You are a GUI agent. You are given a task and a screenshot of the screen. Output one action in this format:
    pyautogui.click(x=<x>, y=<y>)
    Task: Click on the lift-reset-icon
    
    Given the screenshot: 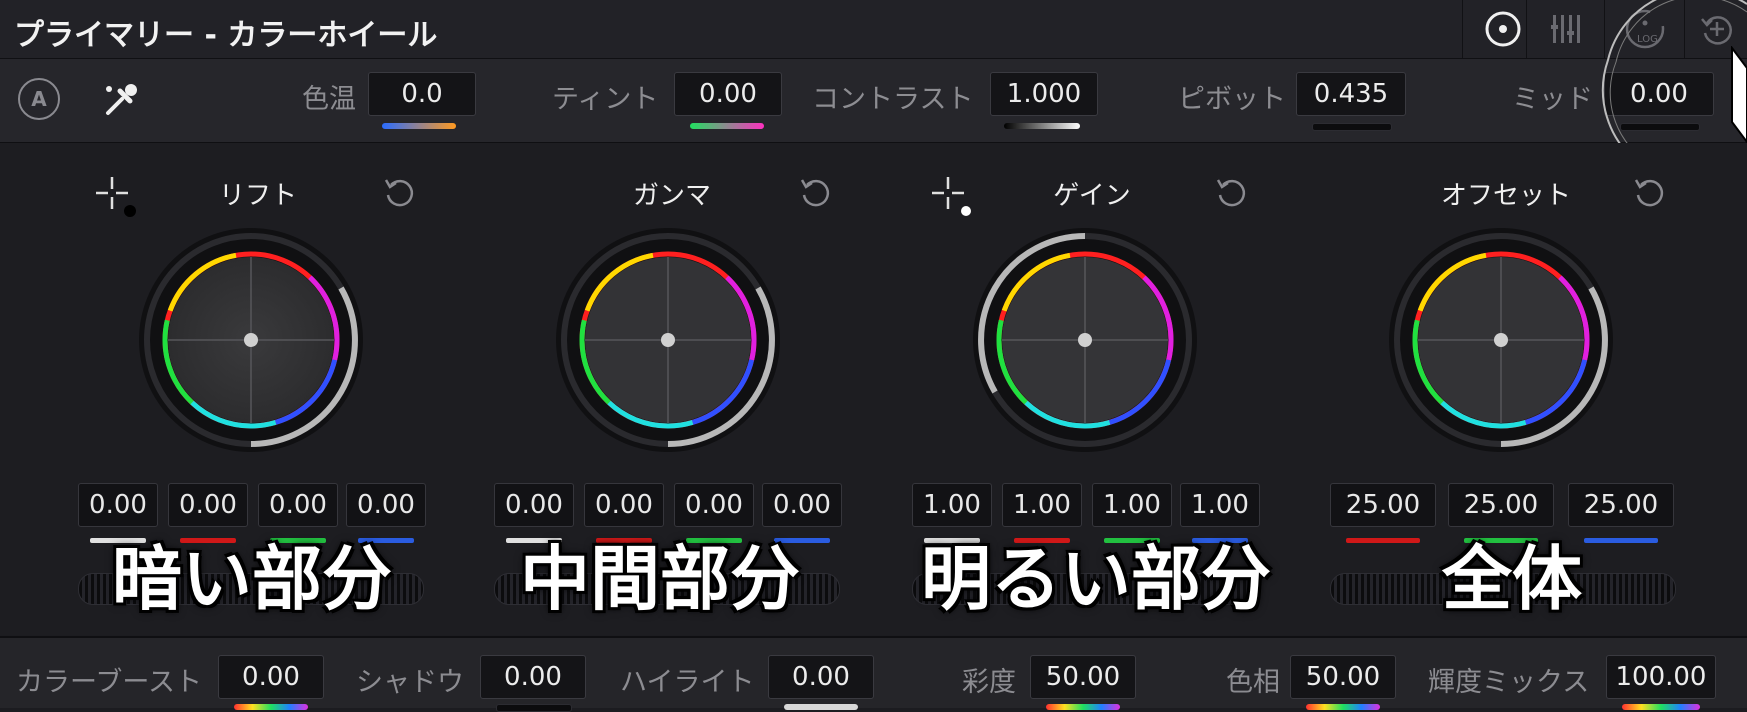 What is the action you would take?
    pyautogui.click(x=400, y=193)
    